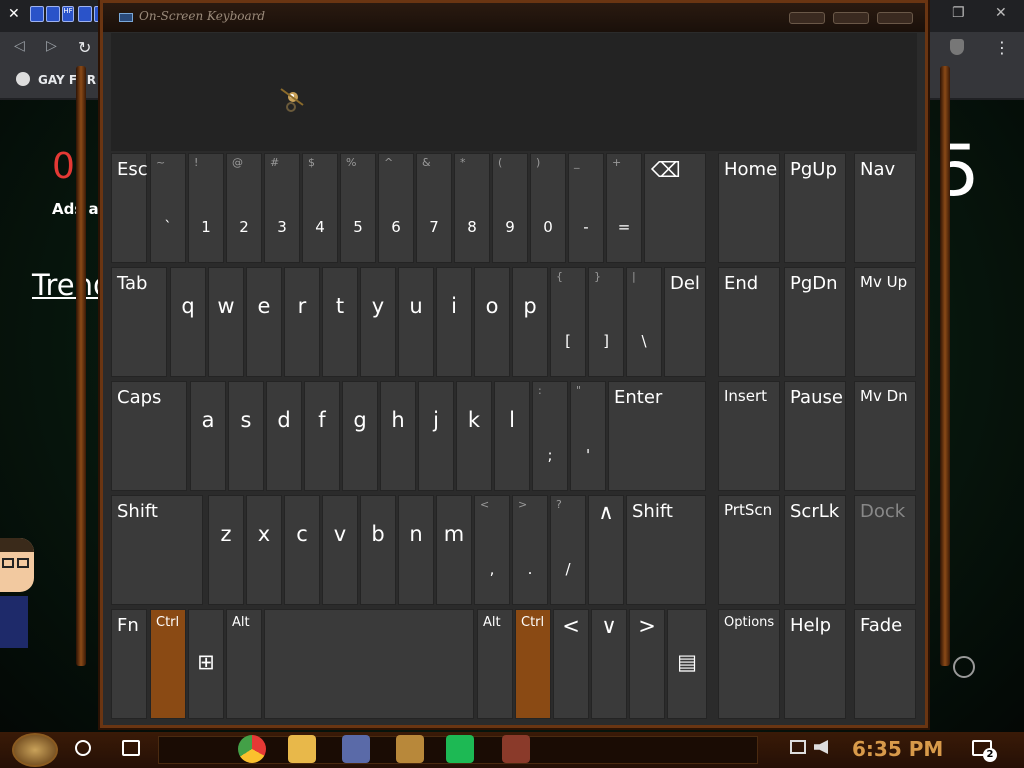  Describe the element at coordinates (460, 749) in the screenshot. I see `spotify-icon` at that location.